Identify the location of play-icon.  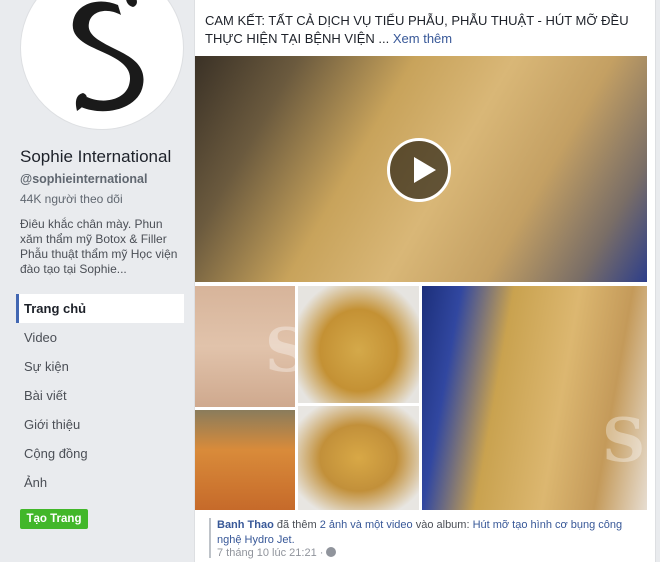
(419, 170).